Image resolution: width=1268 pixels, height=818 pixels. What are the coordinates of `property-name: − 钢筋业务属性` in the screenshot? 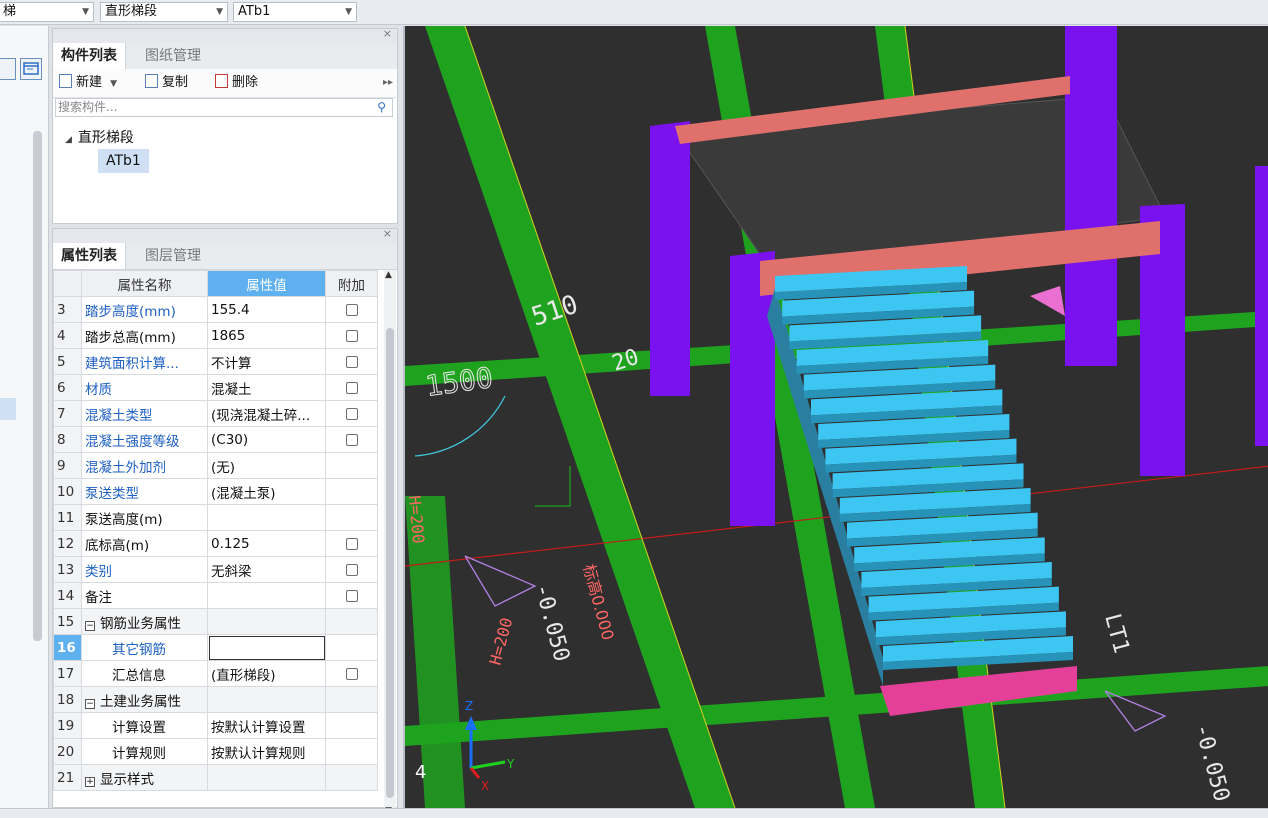 It's located at (144, 621).